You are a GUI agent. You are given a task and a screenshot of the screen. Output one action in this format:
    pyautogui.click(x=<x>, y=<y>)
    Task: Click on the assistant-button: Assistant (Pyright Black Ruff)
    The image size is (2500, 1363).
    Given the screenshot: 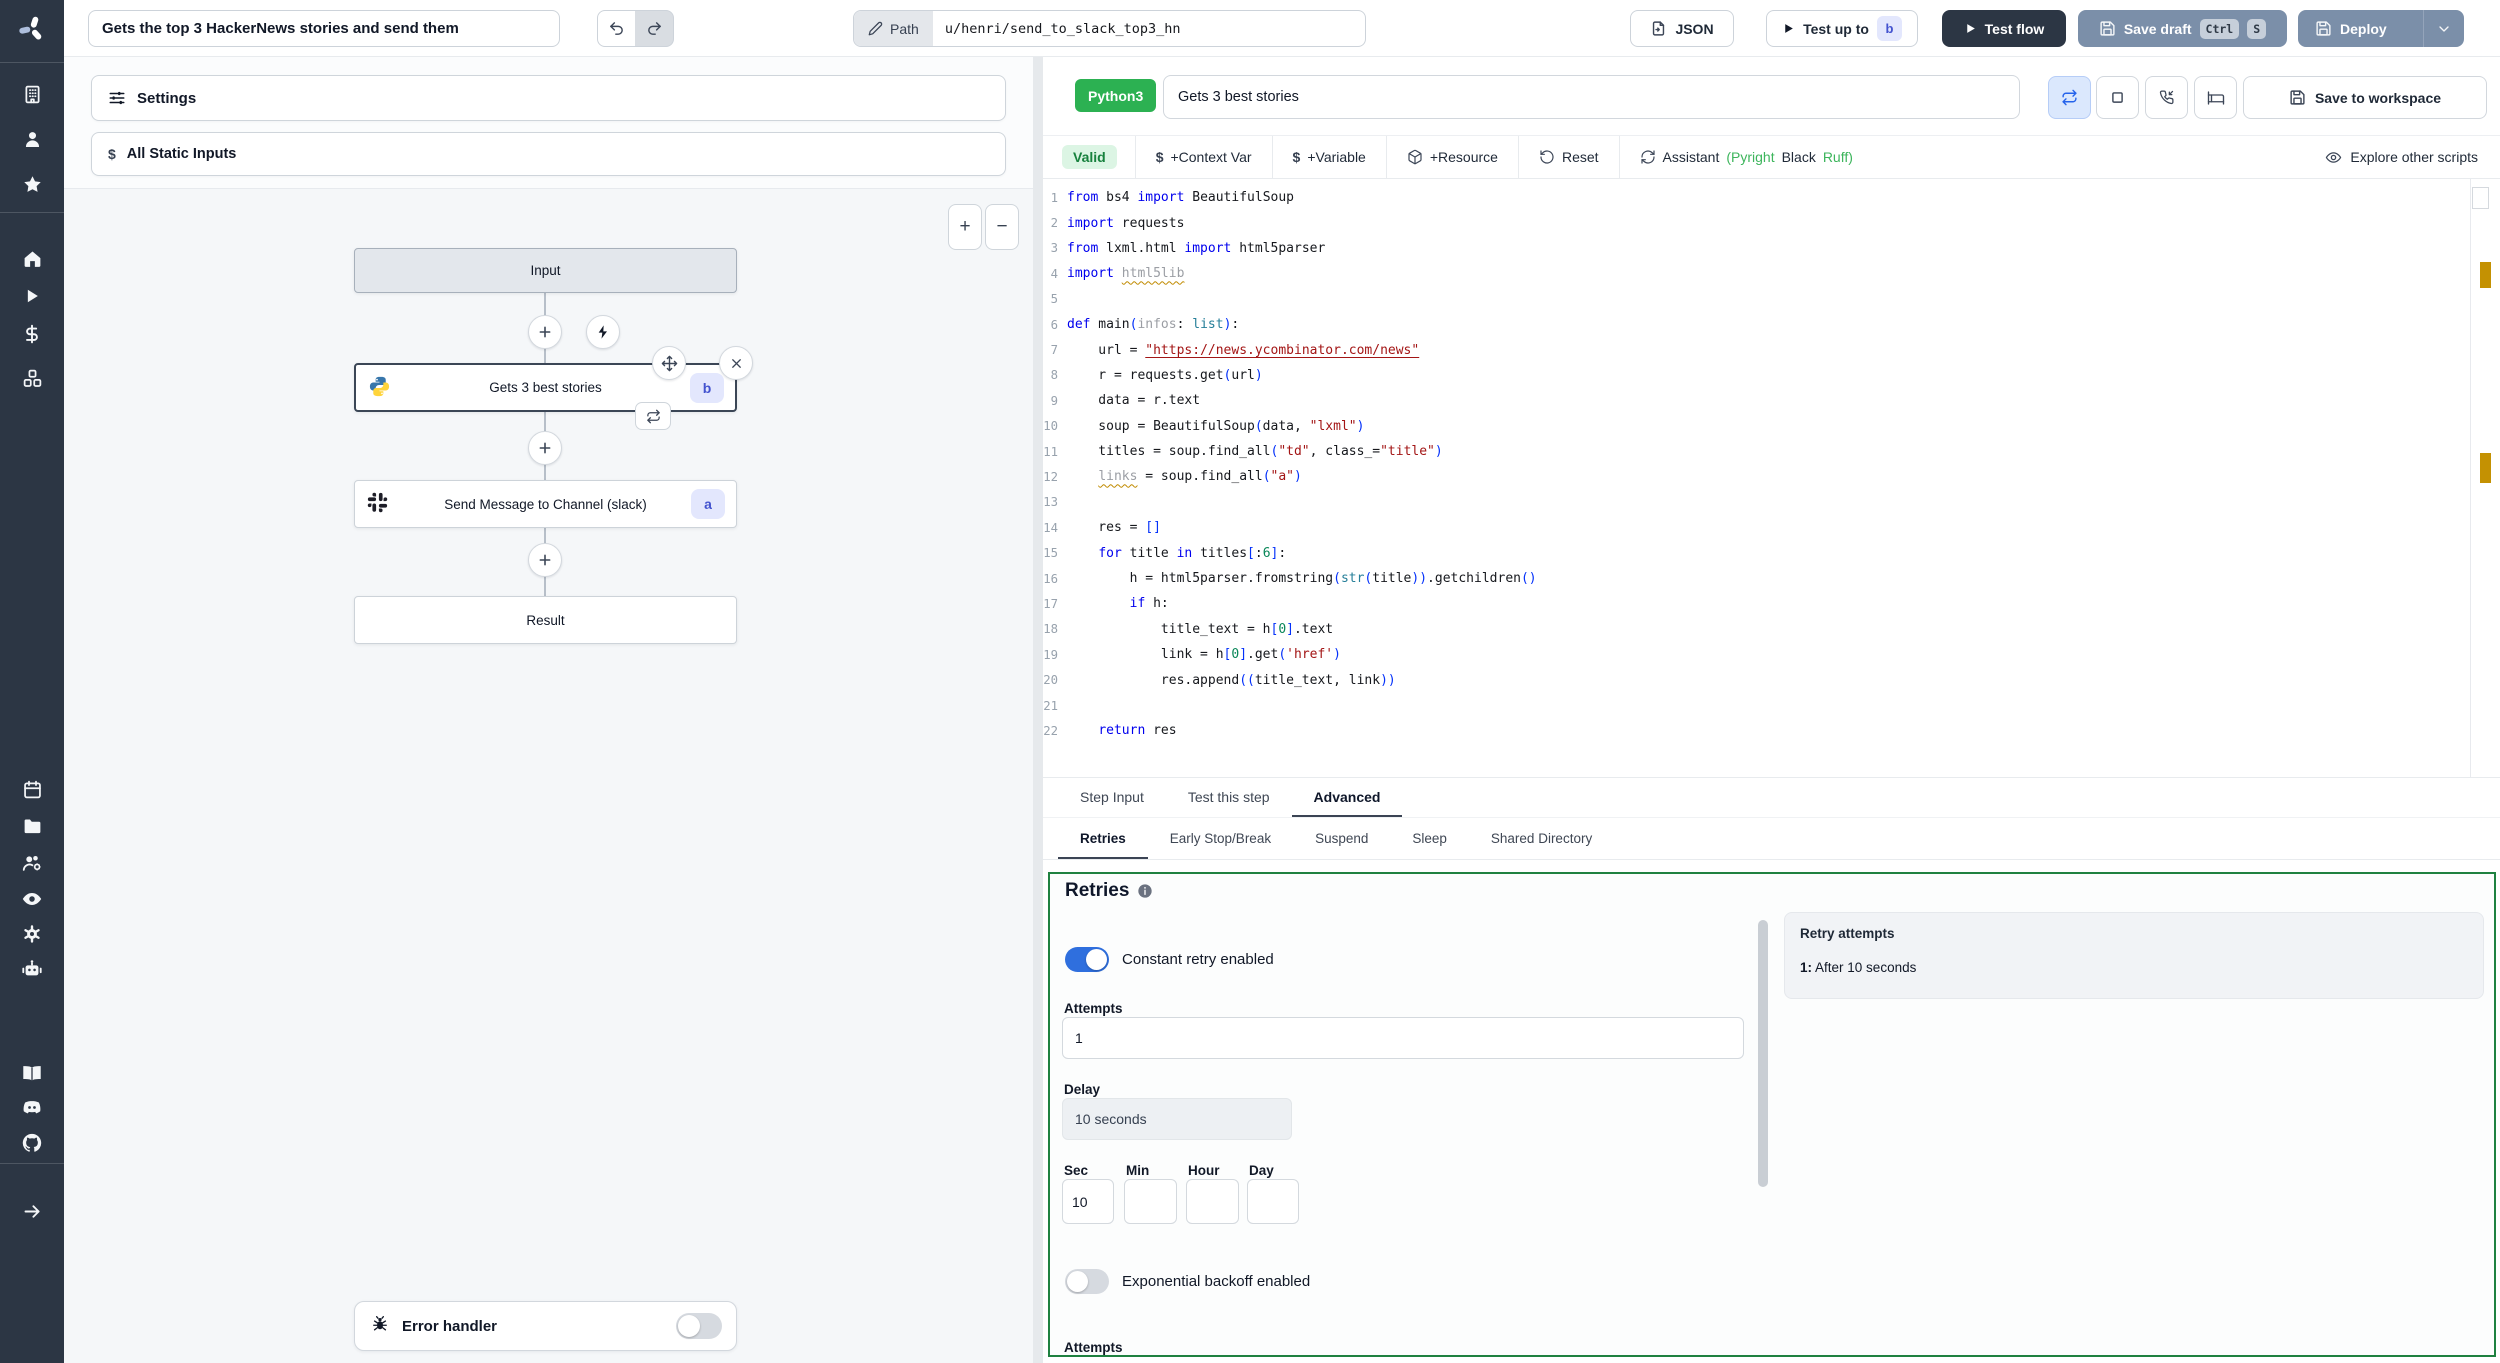 What is the action you would take?
    pyautogui.click(x=1746, y=157)
    